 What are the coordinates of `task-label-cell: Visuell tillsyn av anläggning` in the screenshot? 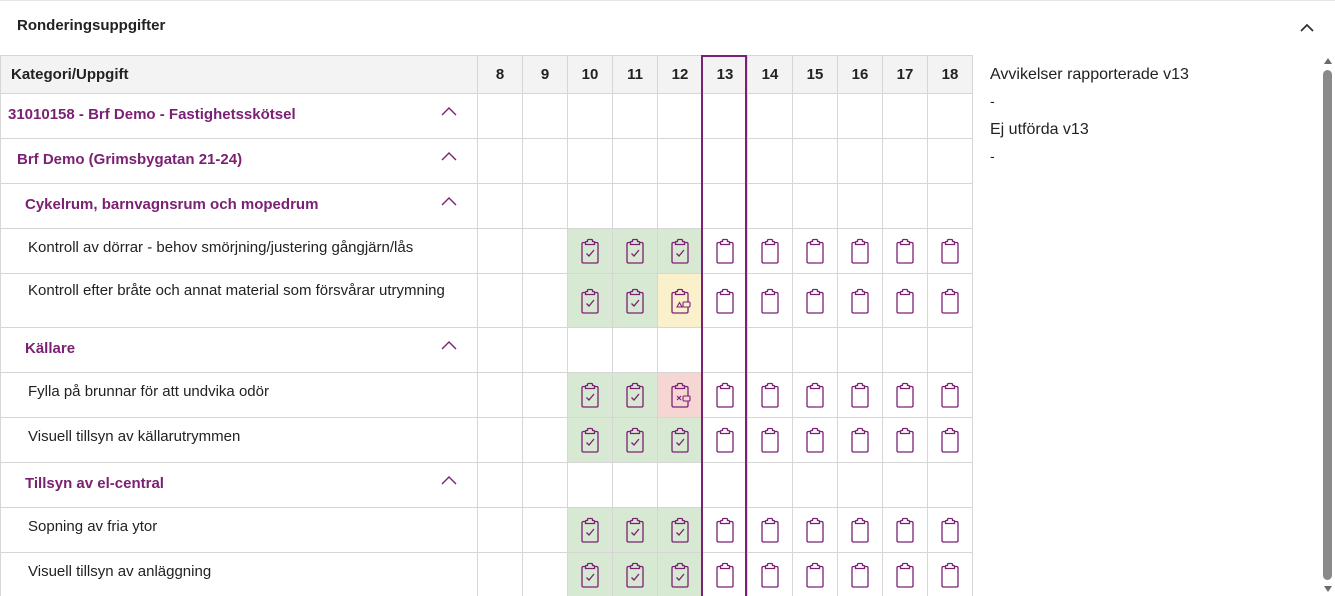 It's located at (239, 574).